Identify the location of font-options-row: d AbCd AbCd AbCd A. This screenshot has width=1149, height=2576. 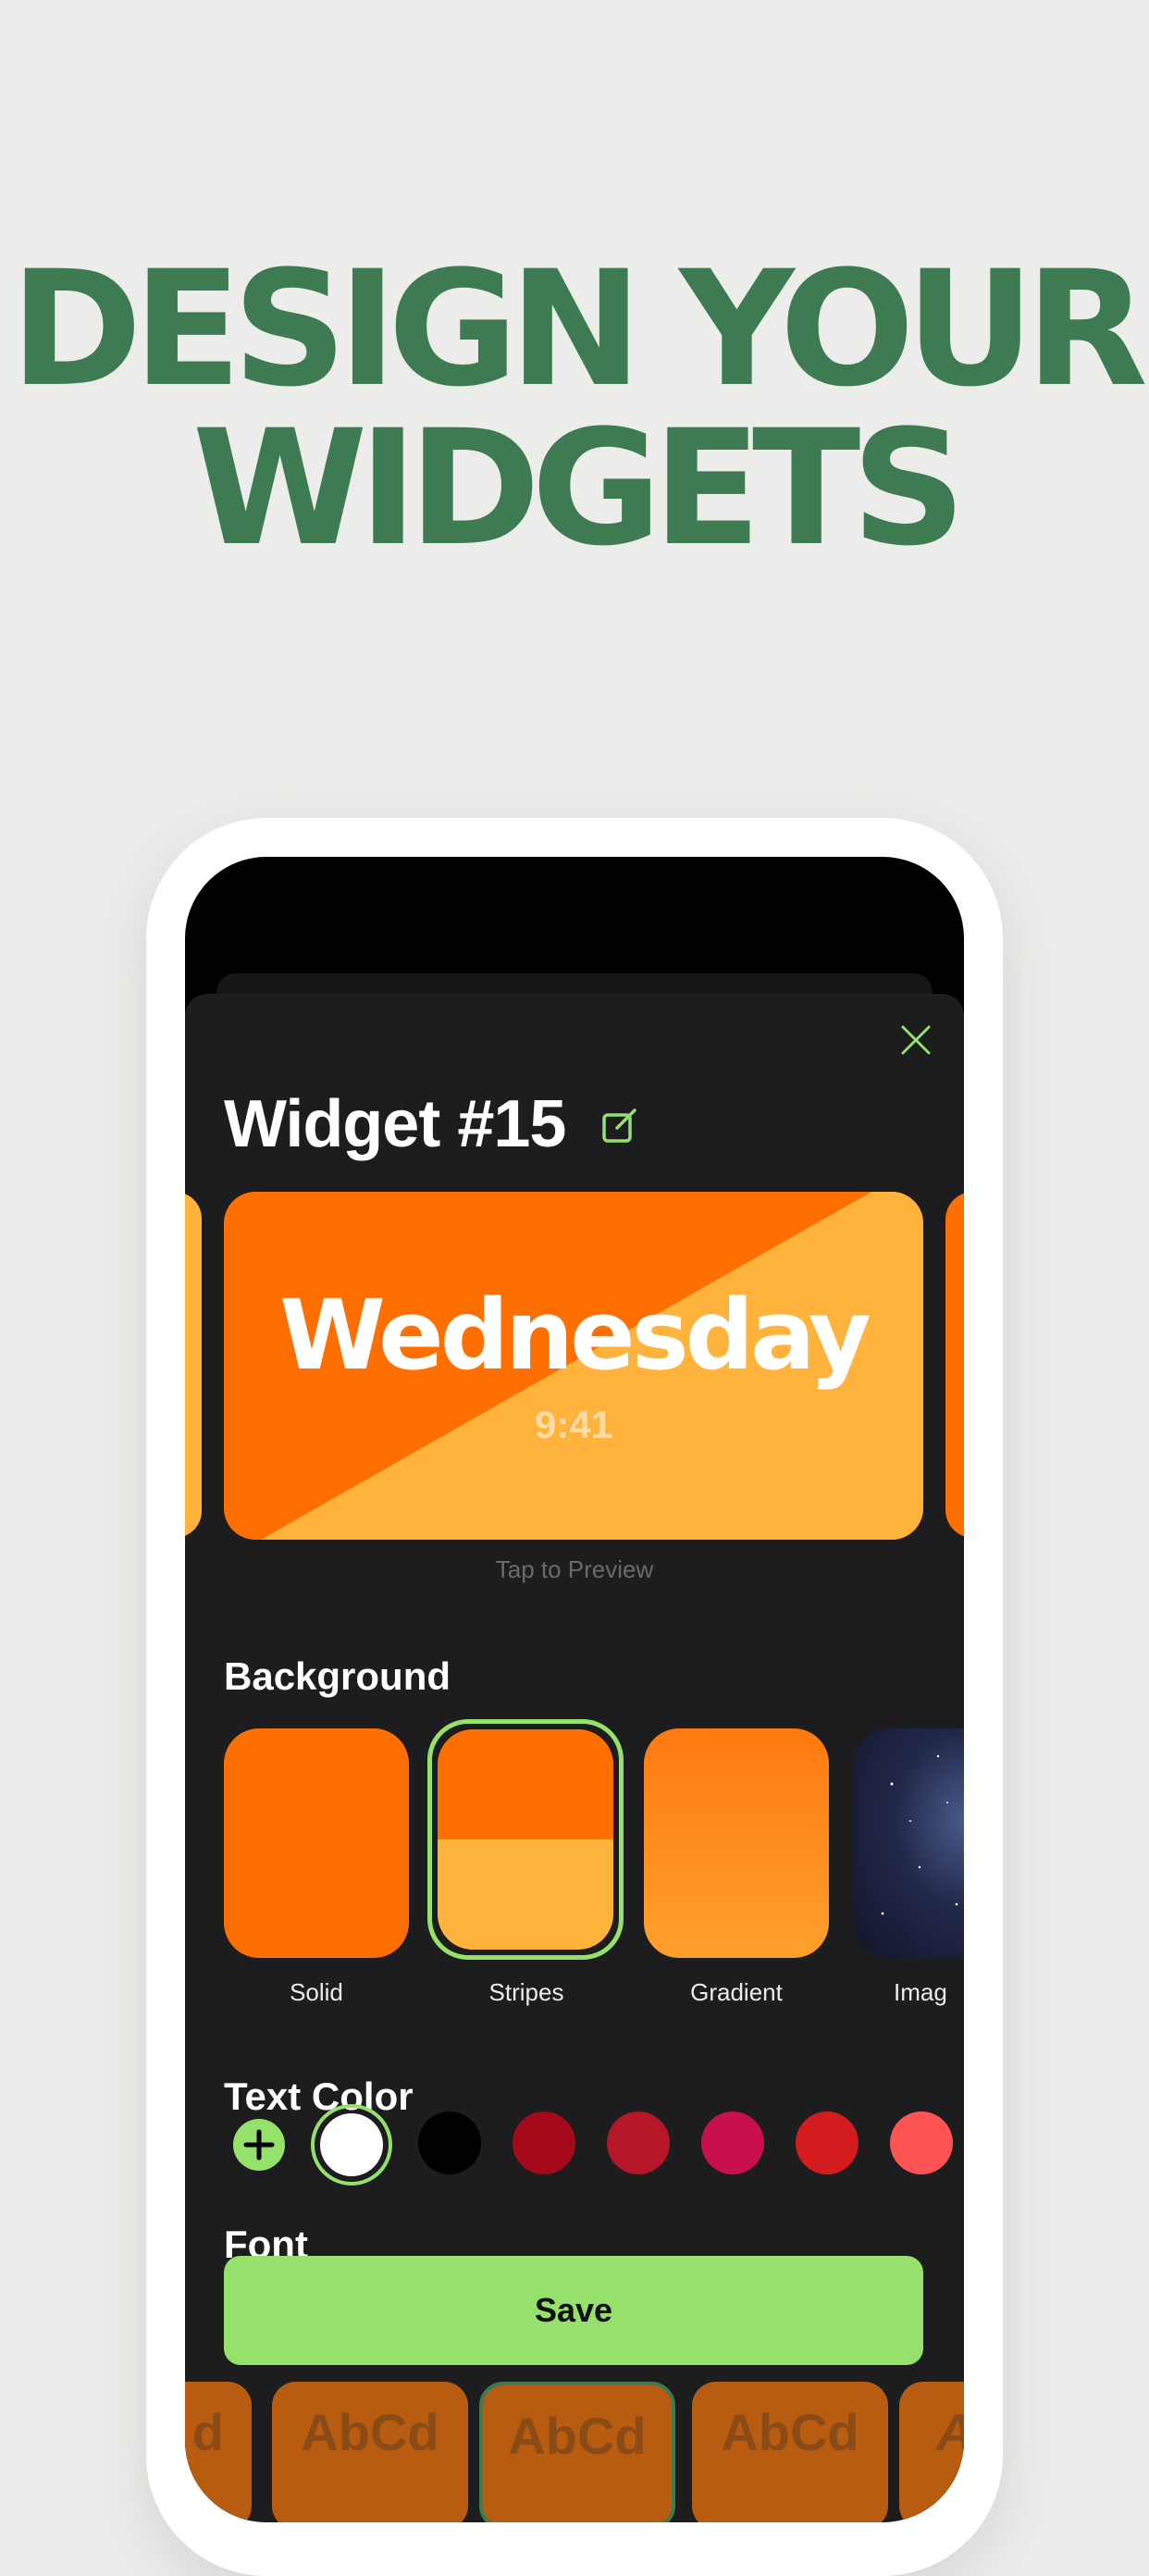
(574, 2452).